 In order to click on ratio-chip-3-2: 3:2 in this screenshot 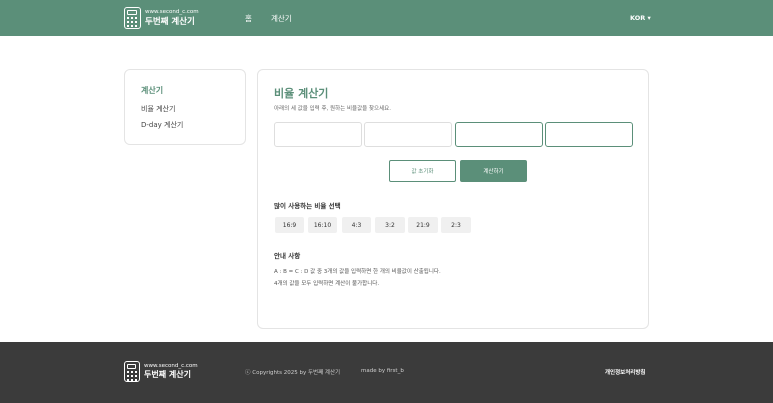, I will do `click(390, 225)`.